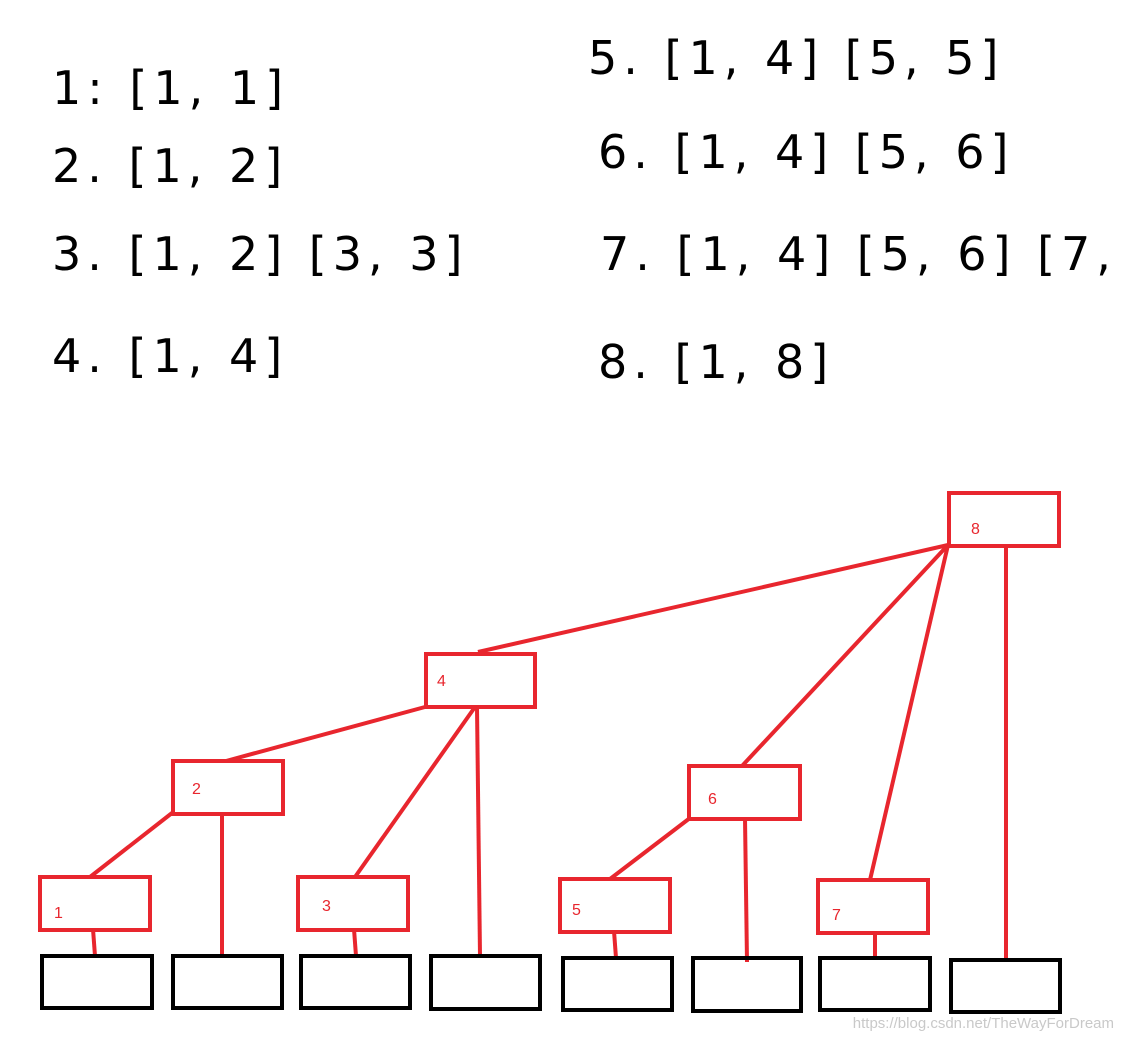  Describe the element at coordinates (228, 787) in the screenshot. I see `node-2-box` at that location.